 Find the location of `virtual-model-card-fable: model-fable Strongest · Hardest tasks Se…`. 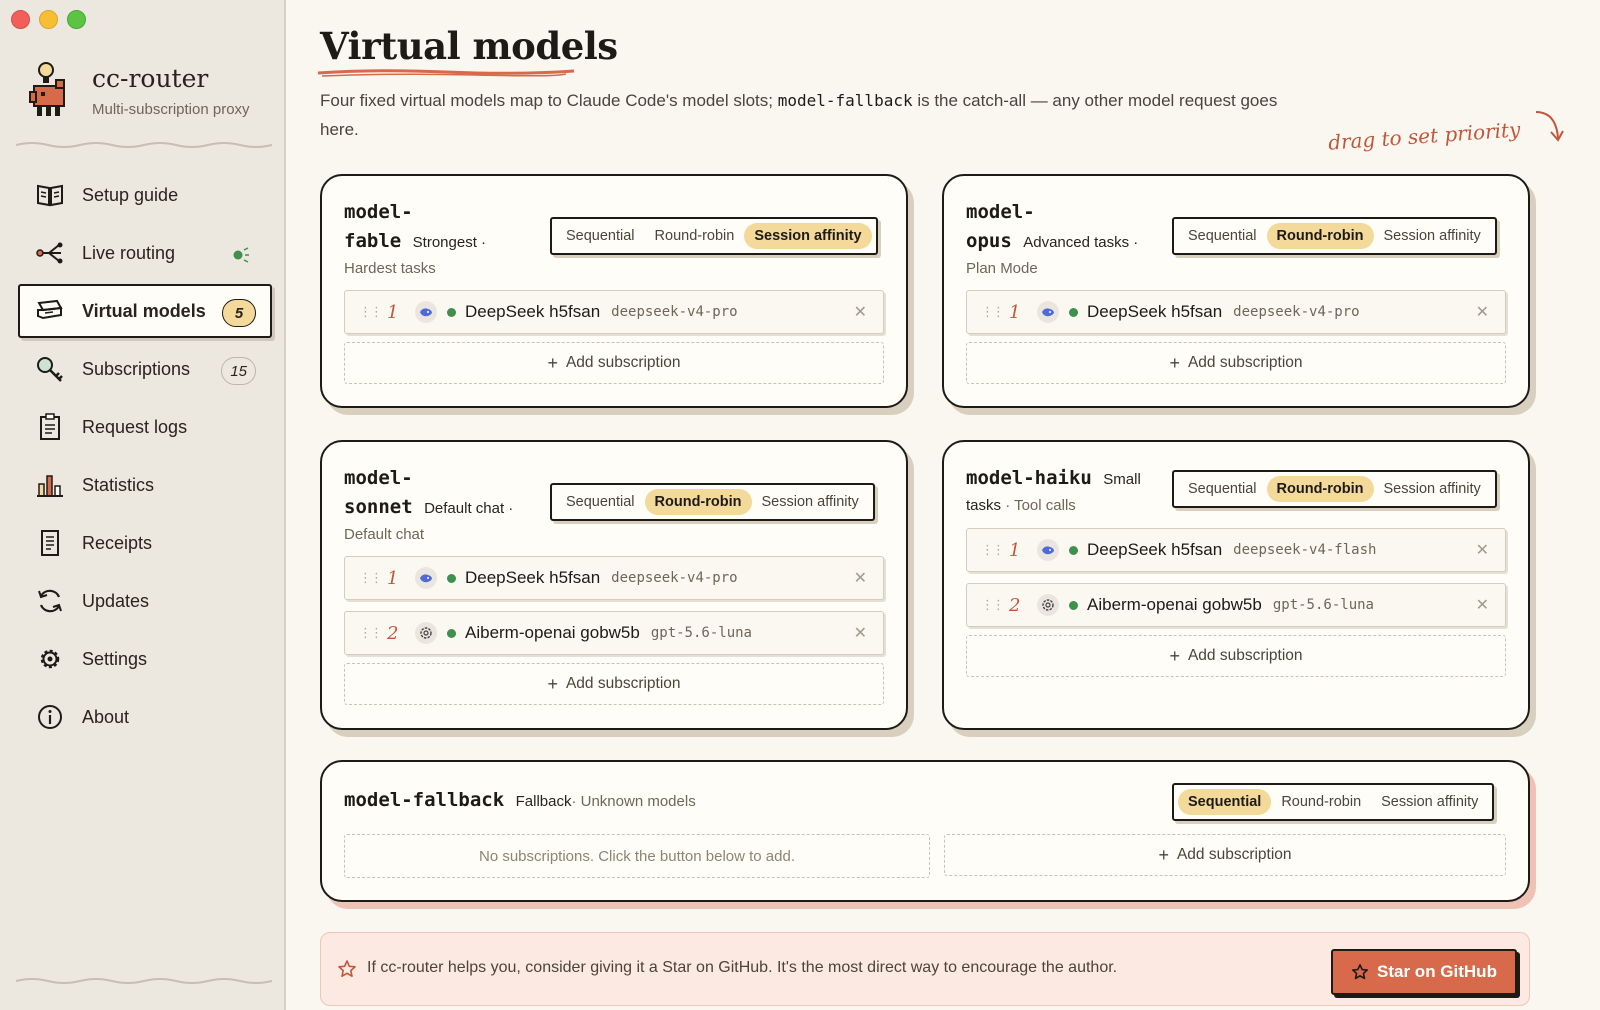

virtual-model-card-fable: model-fable Strongest · Hardest tasks Se… is located at coordinates (614, 291).